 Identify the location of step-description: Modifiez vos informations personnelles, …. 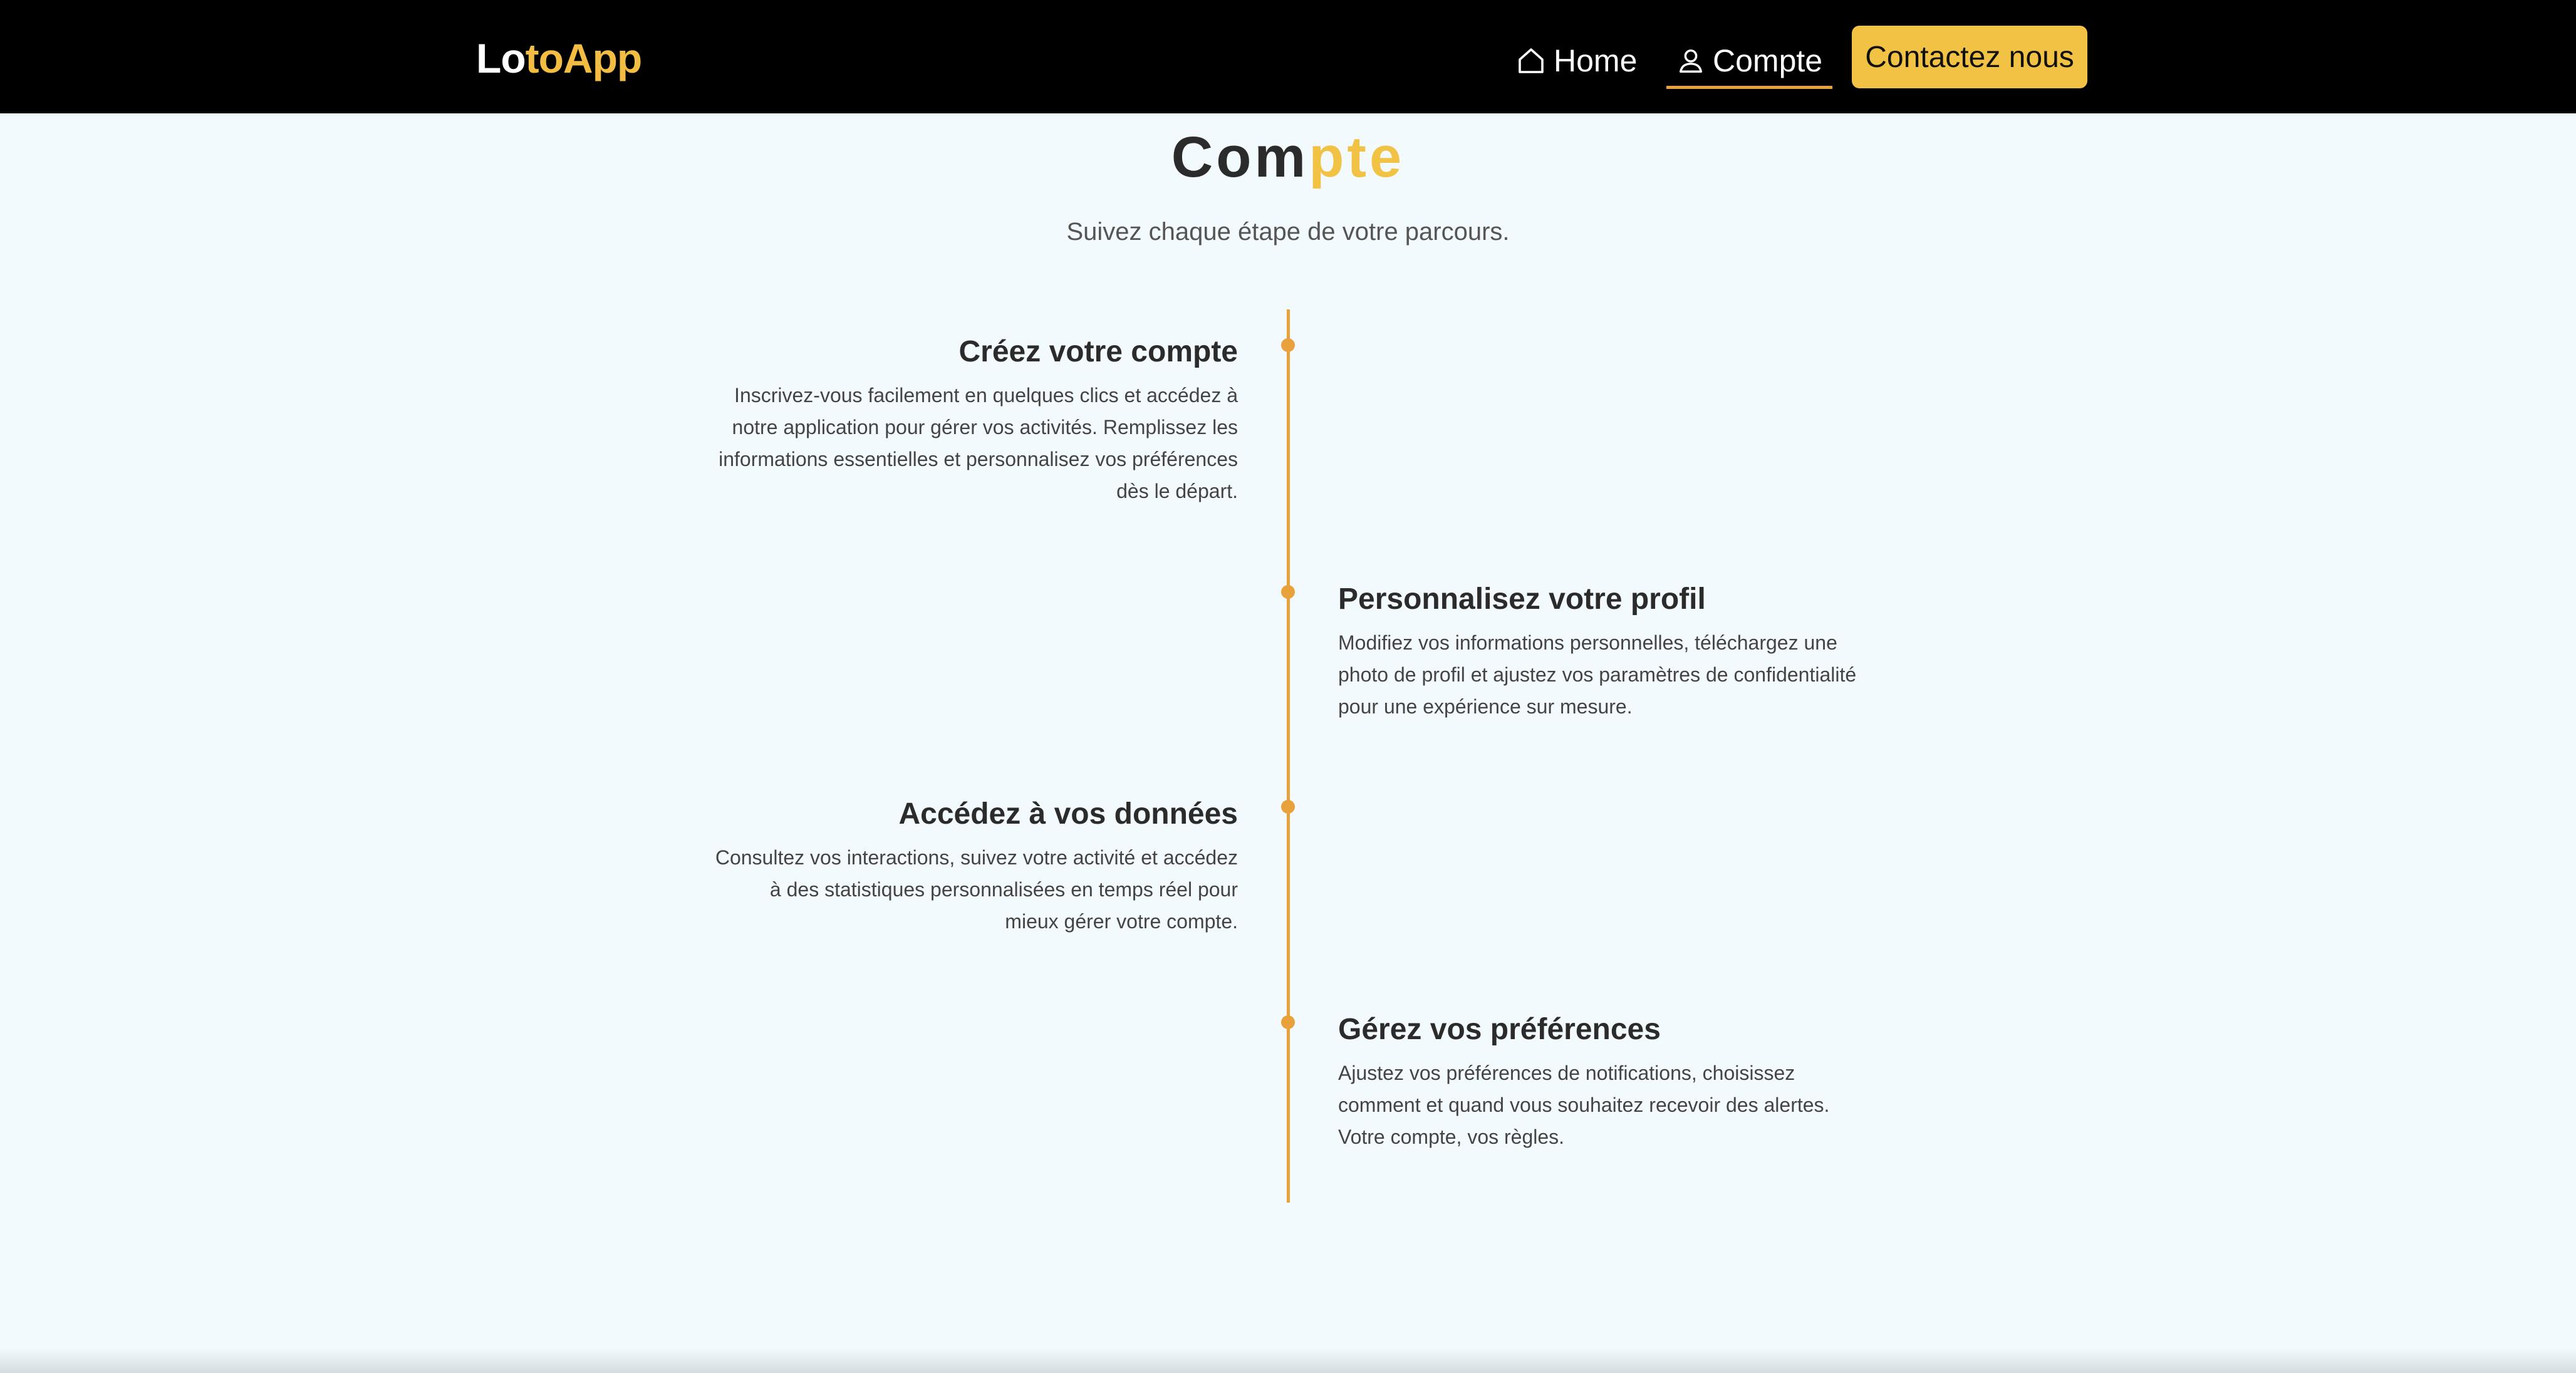
(1597, 674).